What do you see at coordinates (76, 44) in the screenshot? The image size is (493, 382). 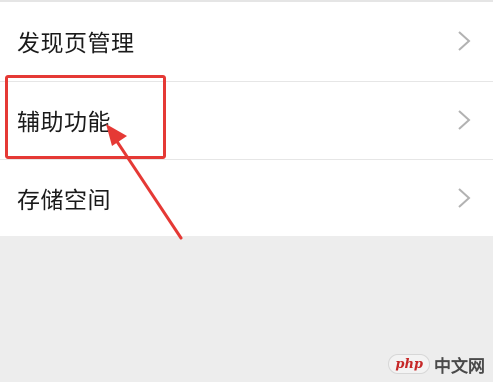 I see `settings-item-label: 发现页管理` at bounding box center [76, 44].